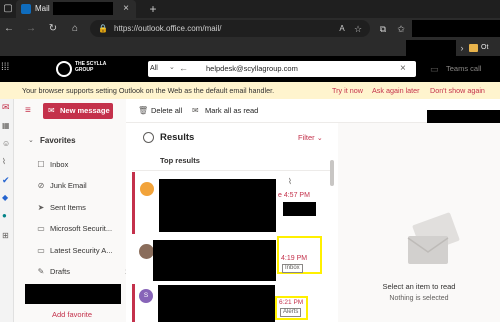 The height and width of the screenshot is (322, 500). I want to click on clear-search-icon: ×, so click(406, 68).